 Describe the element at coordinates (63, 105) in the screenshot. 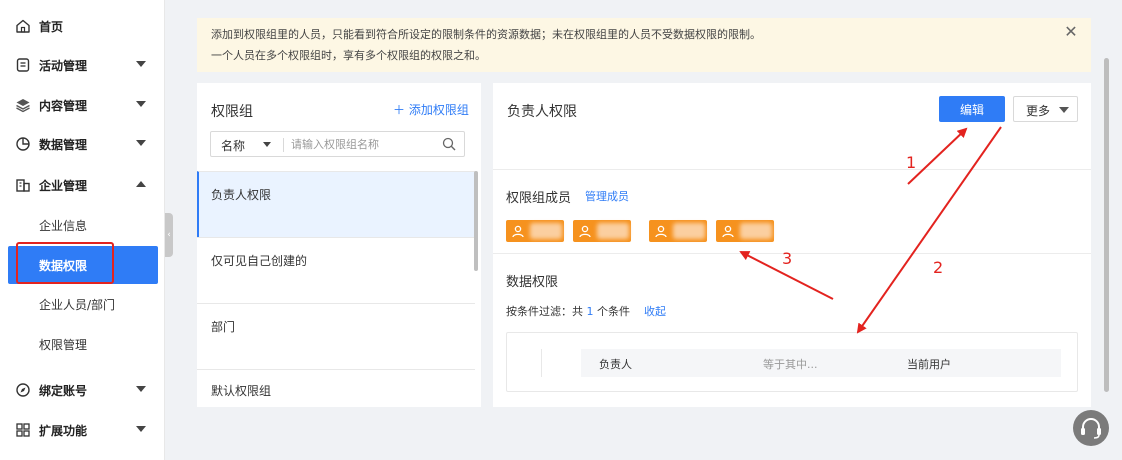

I see `nav-content-label: 内容管理` at that location.